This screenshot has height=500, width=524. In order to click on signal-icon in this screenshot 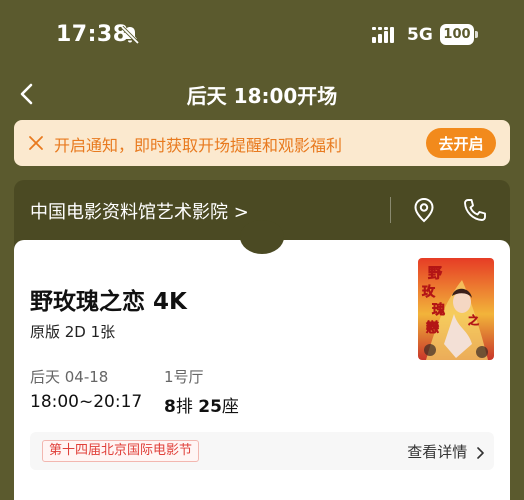, I will do `click(383, 35)`.